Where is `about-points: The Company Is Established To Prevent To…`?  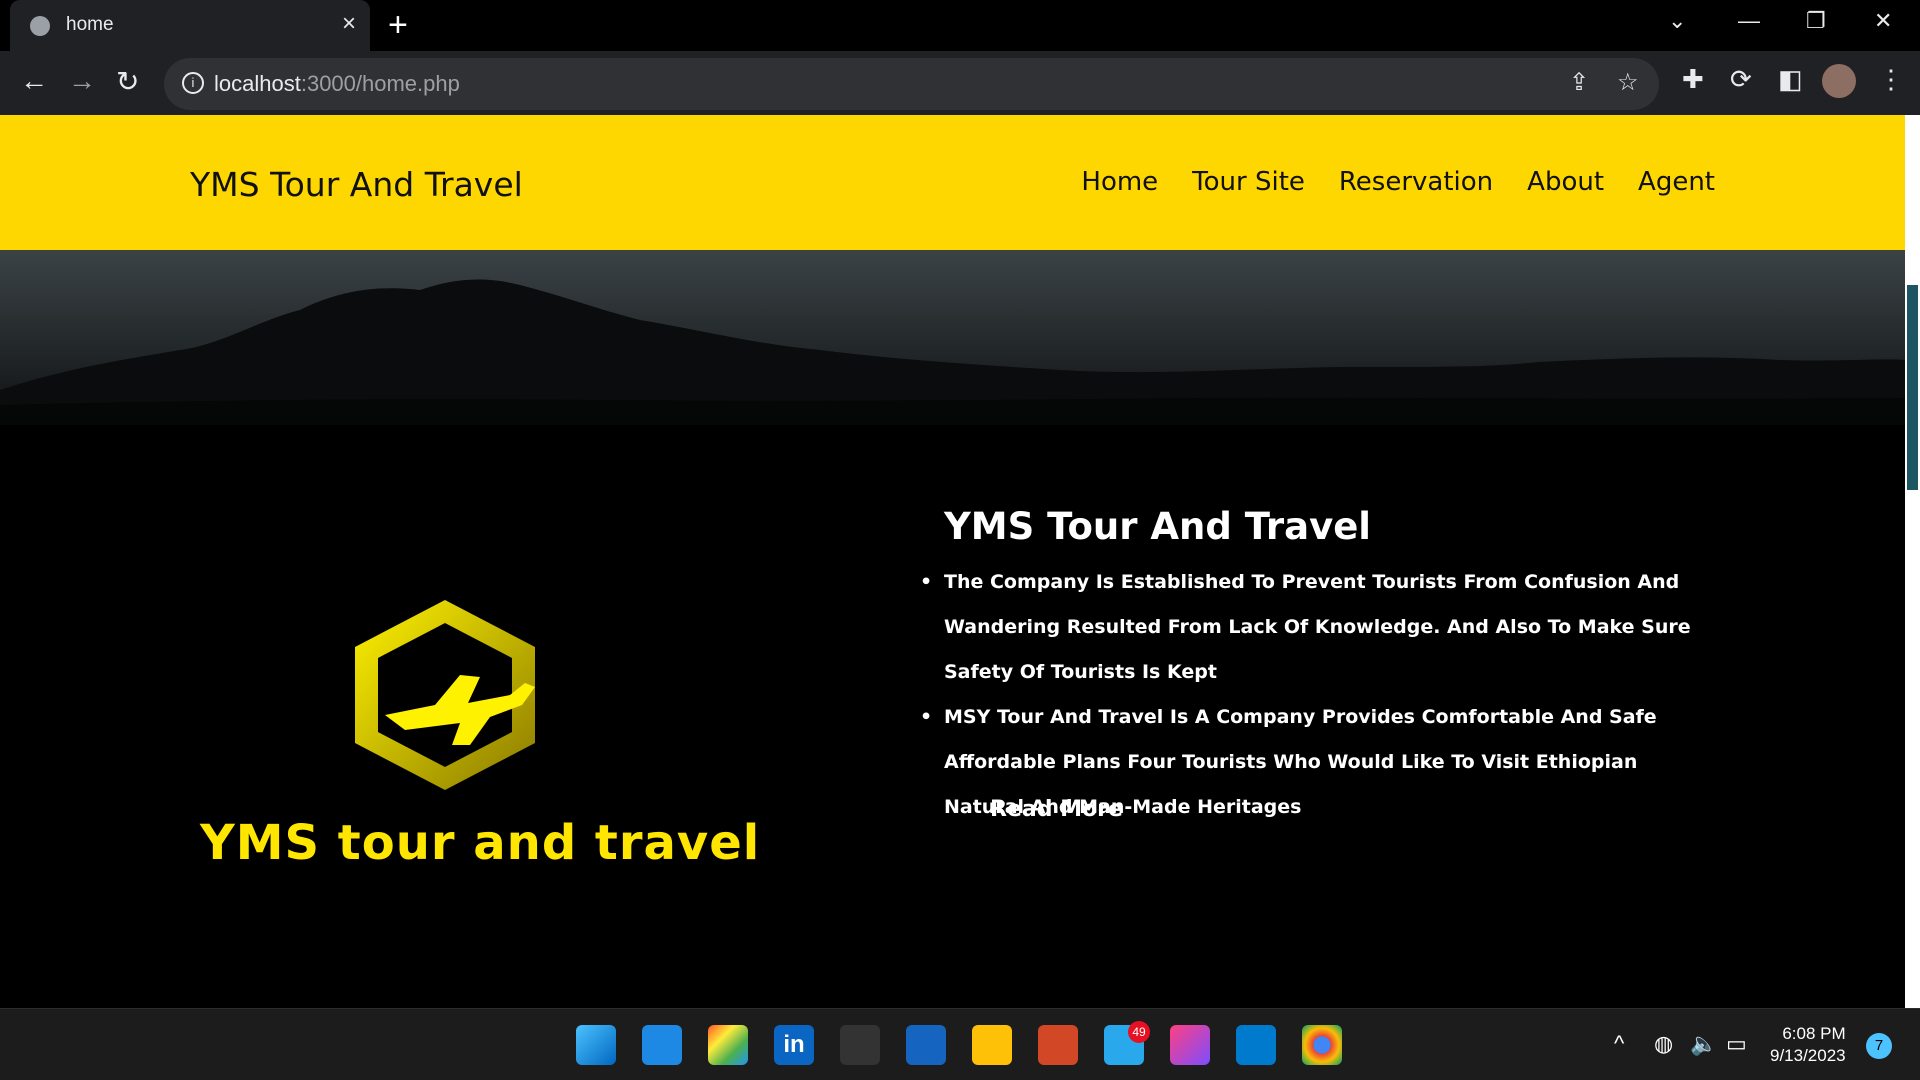 about-points: The Company Is Established To Prevent To… is located at coordinates (1307, 695).